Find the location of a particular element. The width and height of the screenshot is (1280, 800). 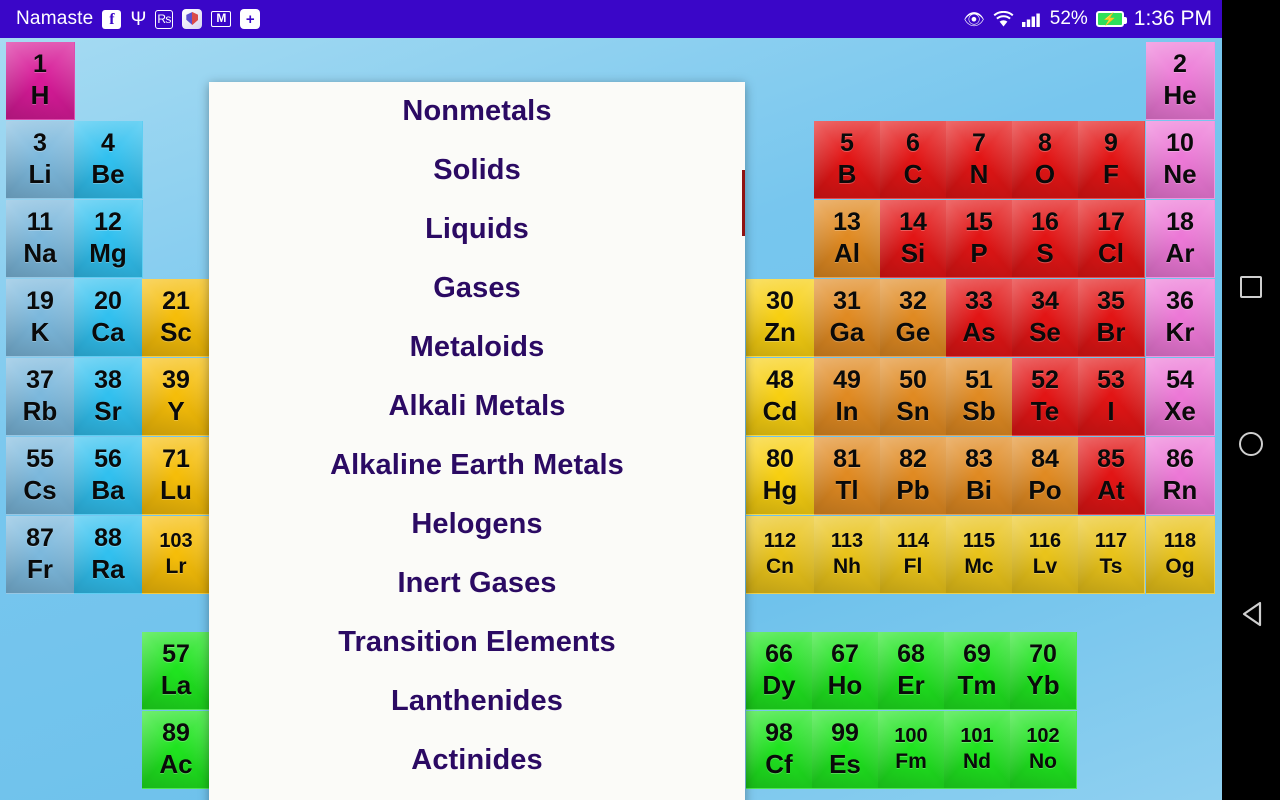

element-atomic-number: 32 is located at coordinates (913, 301).